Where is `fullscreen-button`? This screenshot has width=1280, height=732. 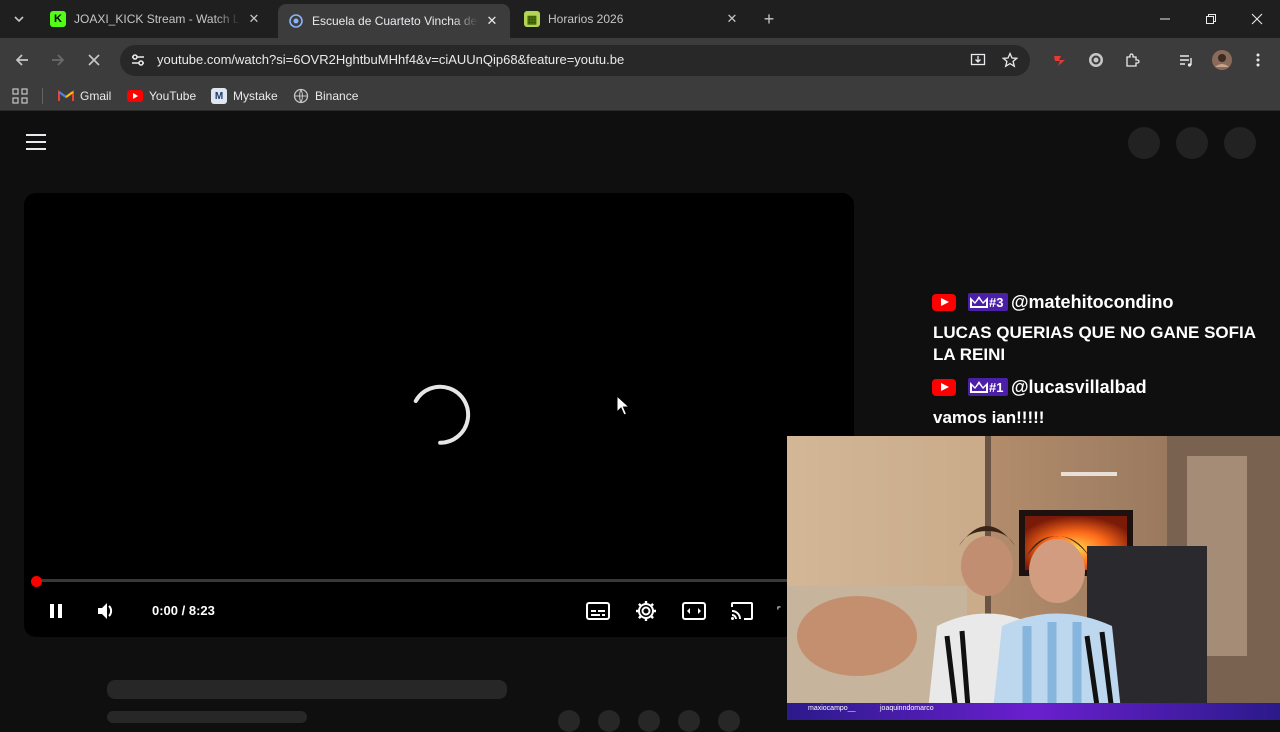
fullscreen-button is located at coordinates (782, 611).